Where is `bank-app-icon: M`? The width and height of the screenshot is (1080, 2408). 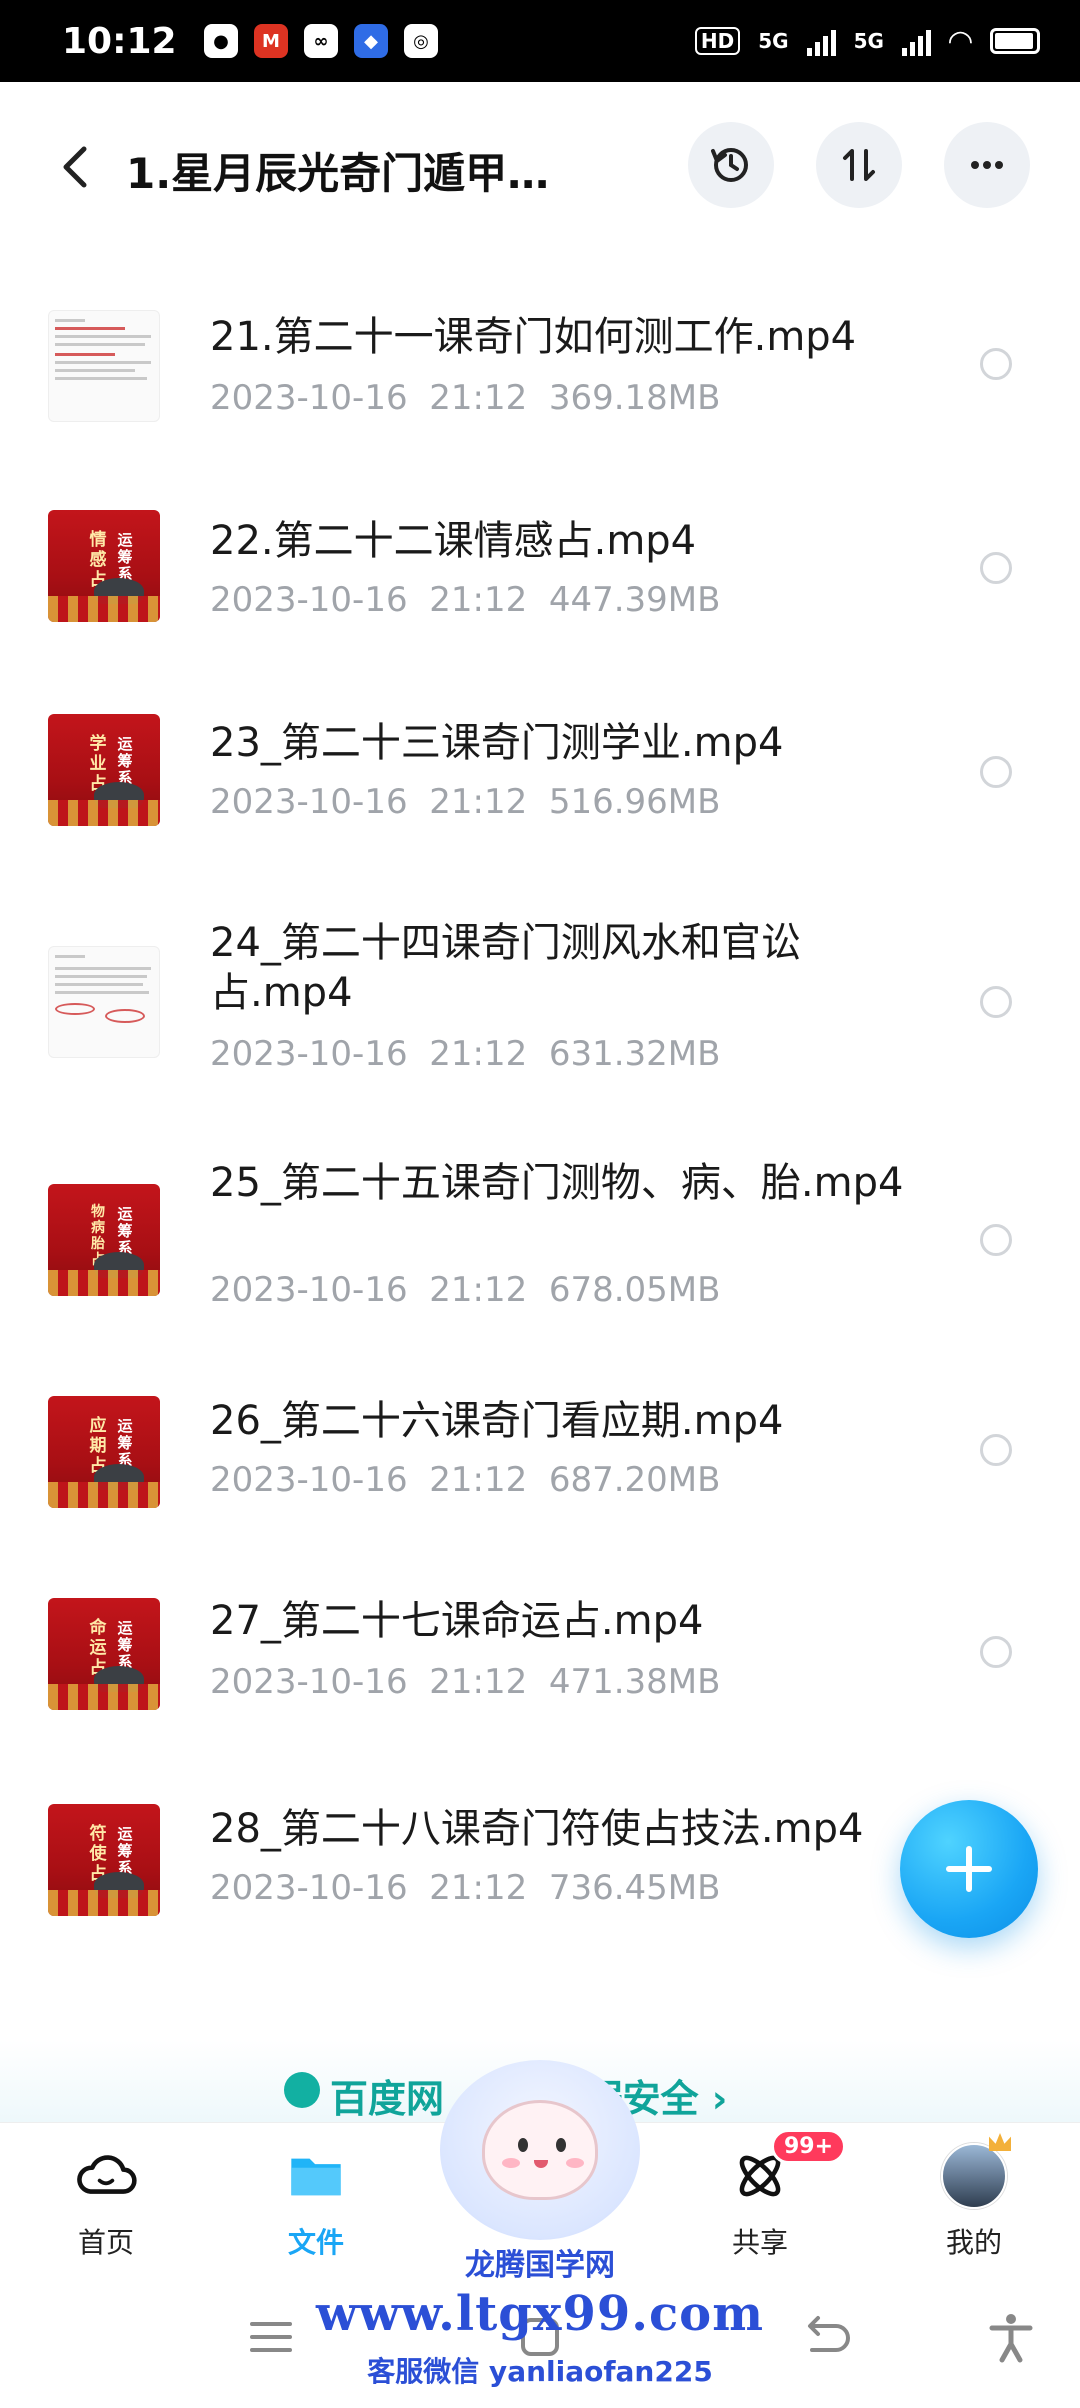 bank-app-icon: M is located at coordinates (271, 41).